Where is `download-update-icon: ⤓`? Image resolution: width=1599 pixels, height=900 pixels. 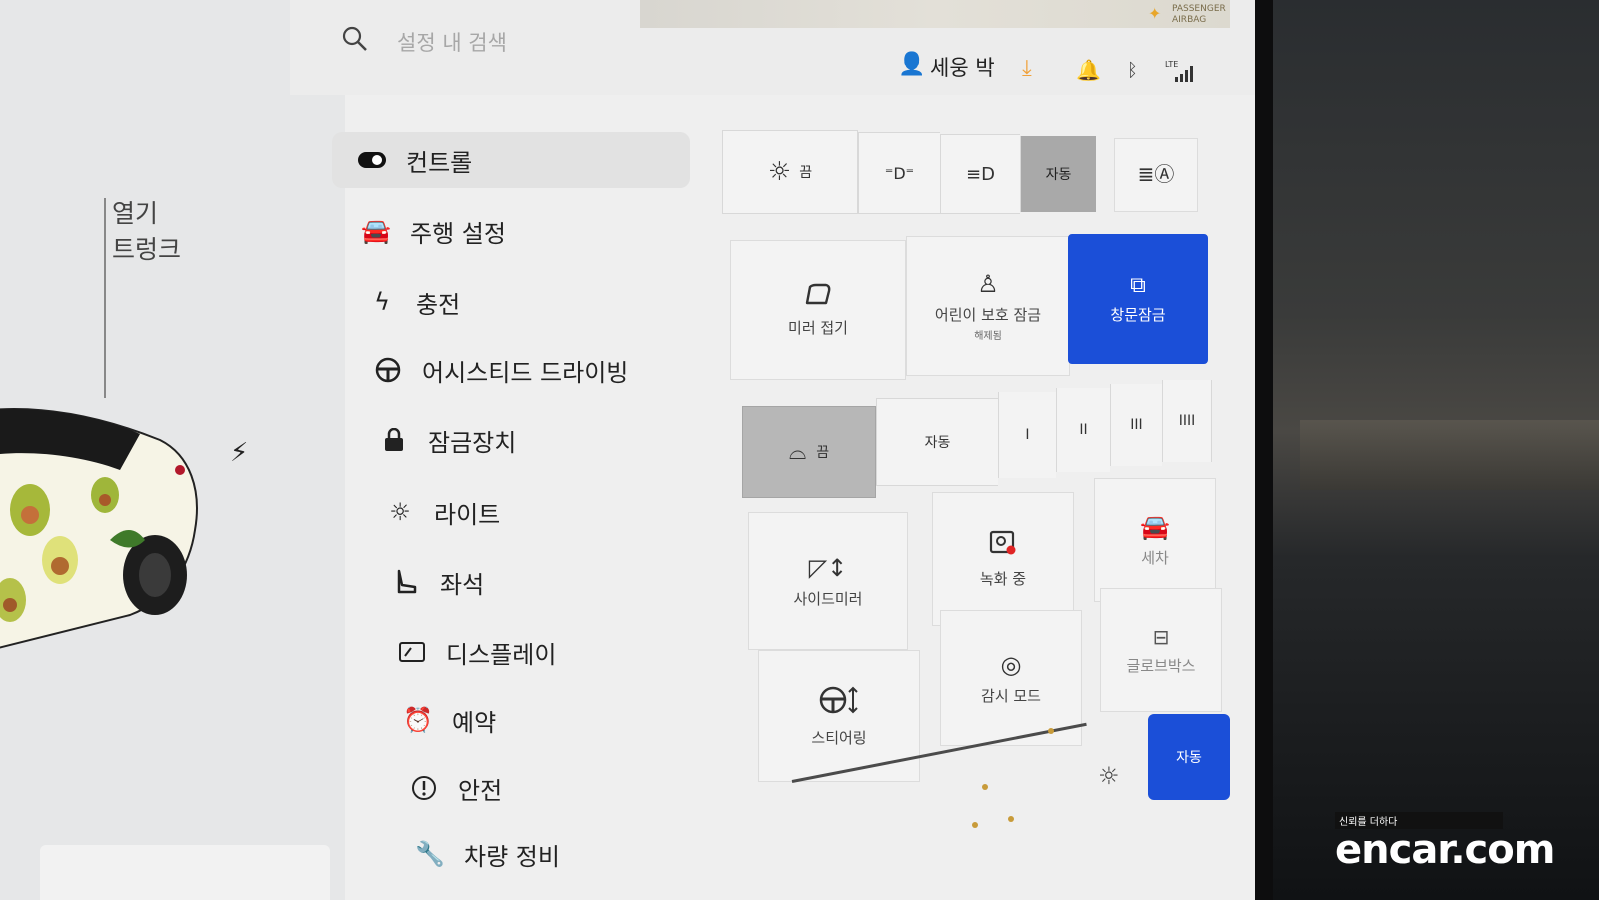 download-update-icon: ⤓ is located at coordinates (1027, 68).